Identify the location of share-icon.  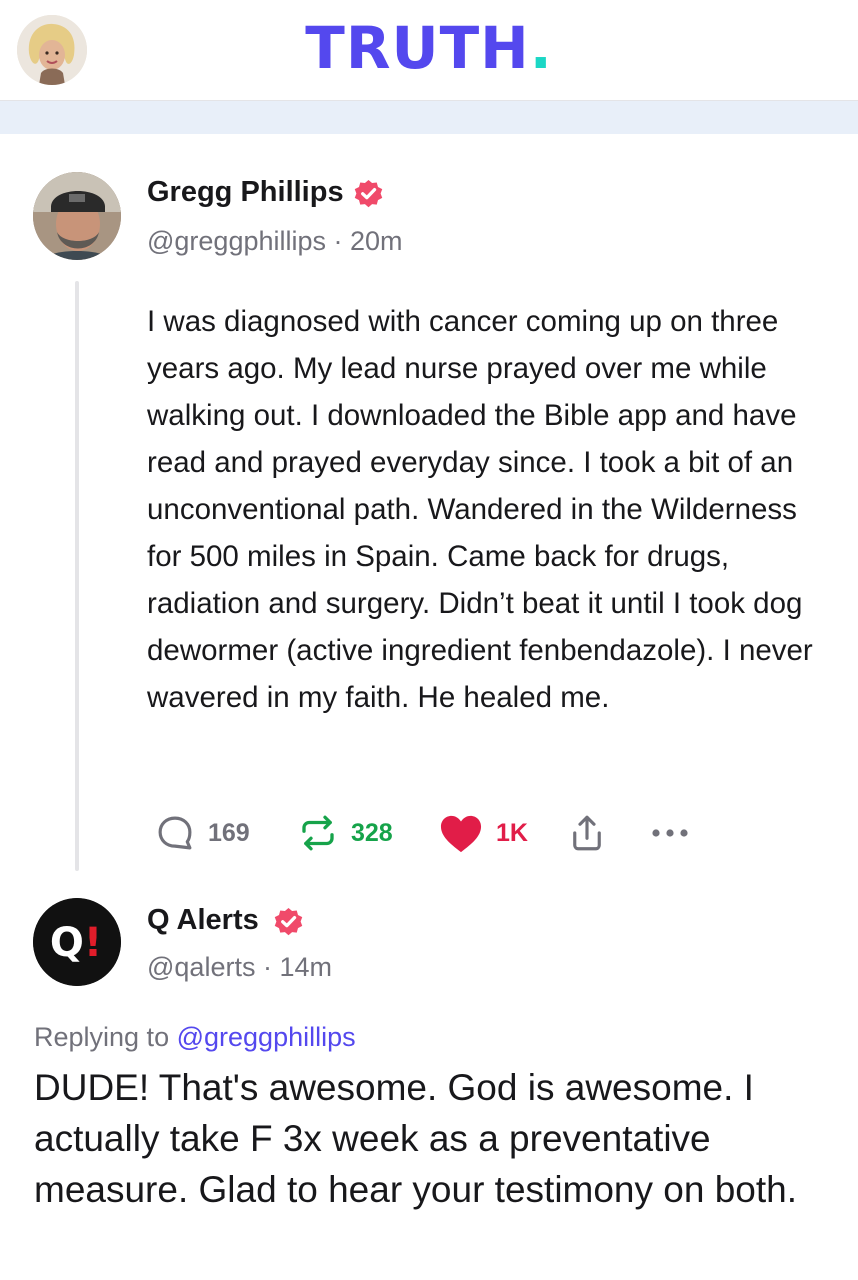
(587, 833).